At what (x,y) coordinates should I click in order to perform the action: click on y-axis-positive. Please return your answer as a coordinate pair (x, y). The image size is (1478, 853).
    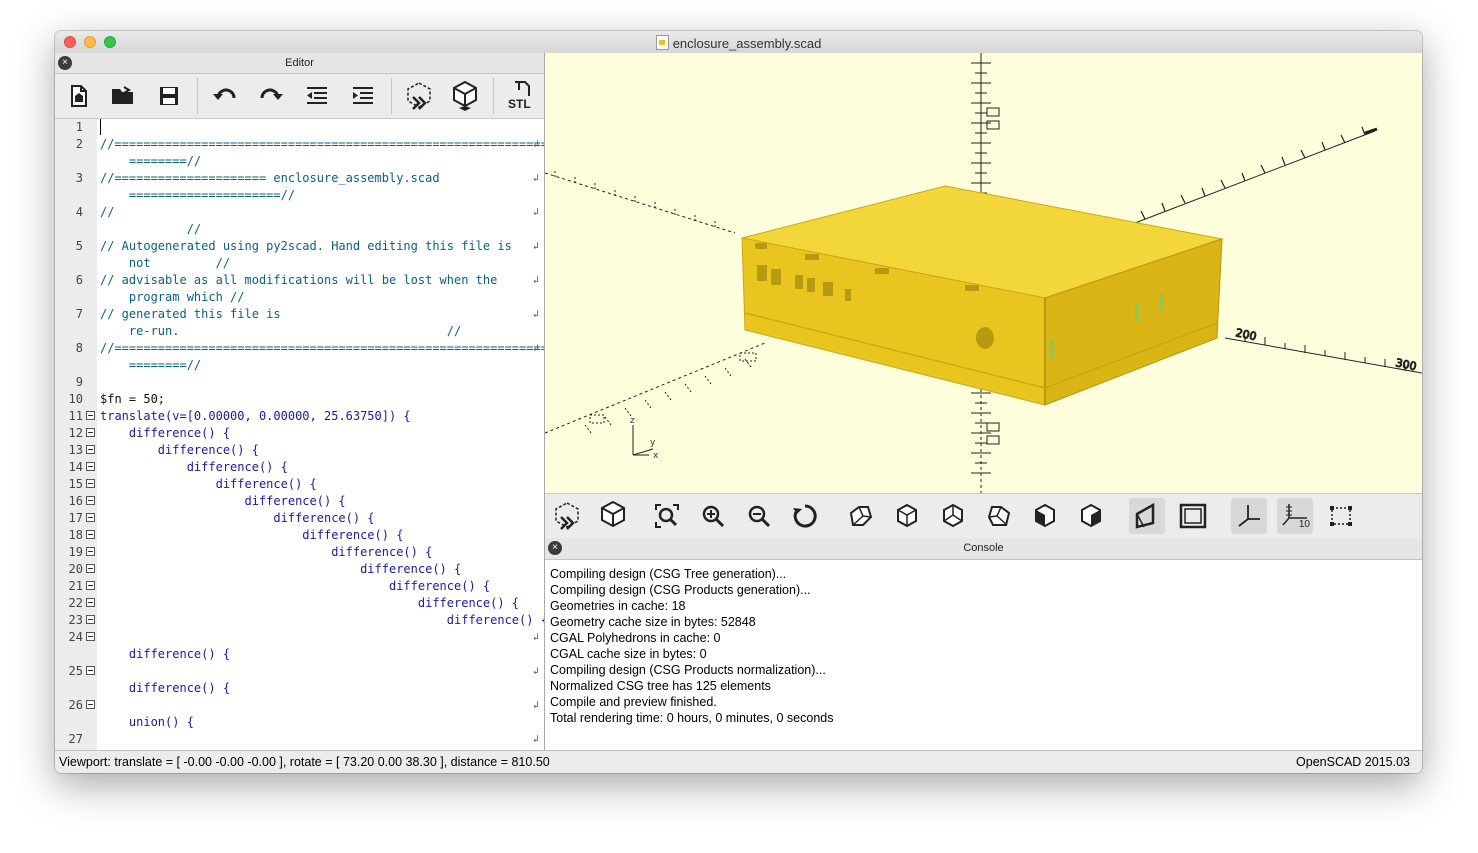
    Looking at the image, I should click on (1255, 177).